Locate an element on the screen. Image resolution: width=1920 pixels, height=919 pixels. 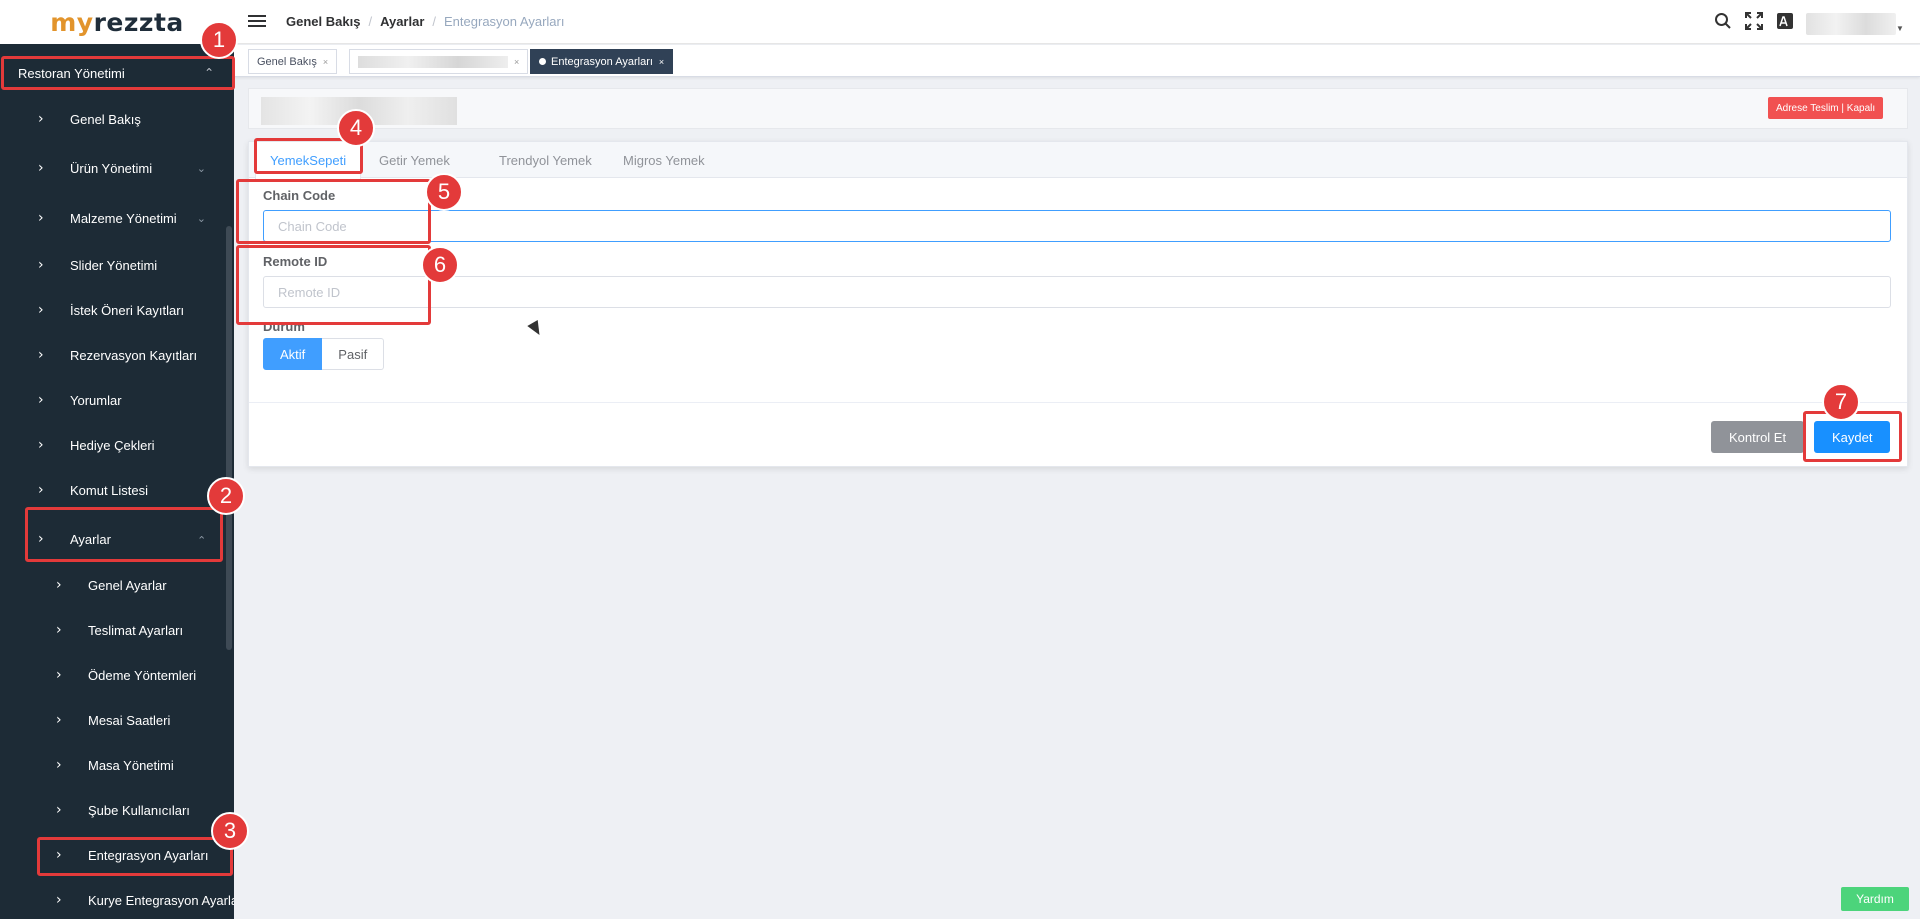
sidebar-item-label: Şube Kullanıcıları is located at coordinates (139, 810).